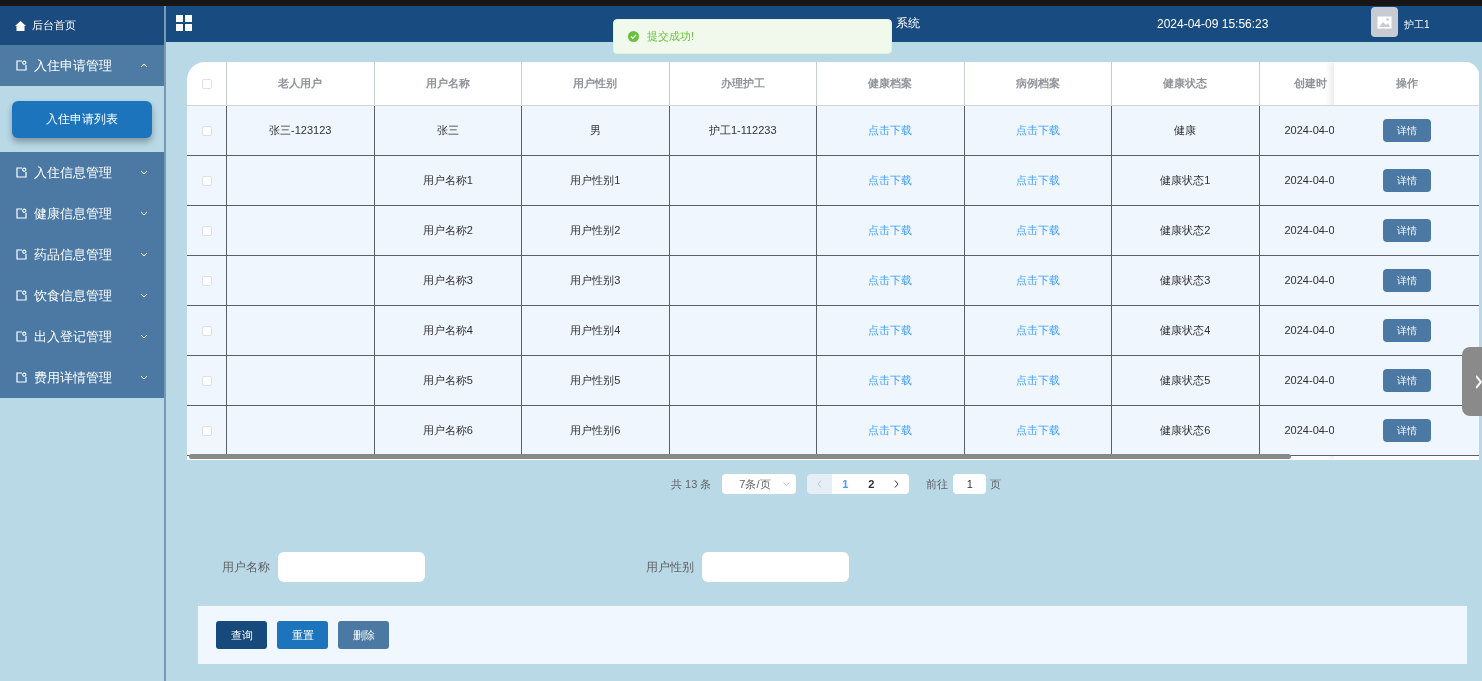  Describe the element at coordinates (82, 172) in the screenshot. I see `menu-item: 入住信息管理` at that location.